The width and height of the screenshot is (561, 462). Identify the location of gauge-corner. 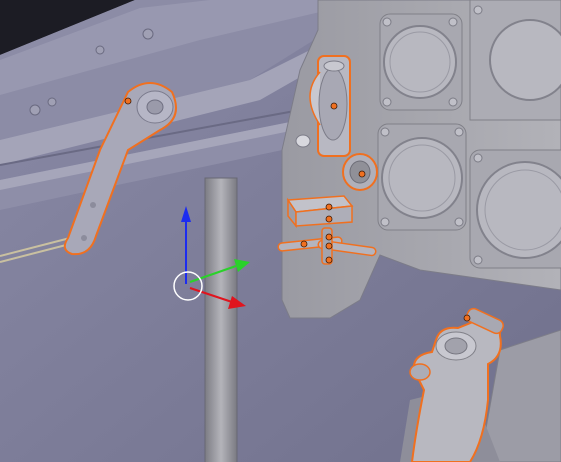
(515, 60).